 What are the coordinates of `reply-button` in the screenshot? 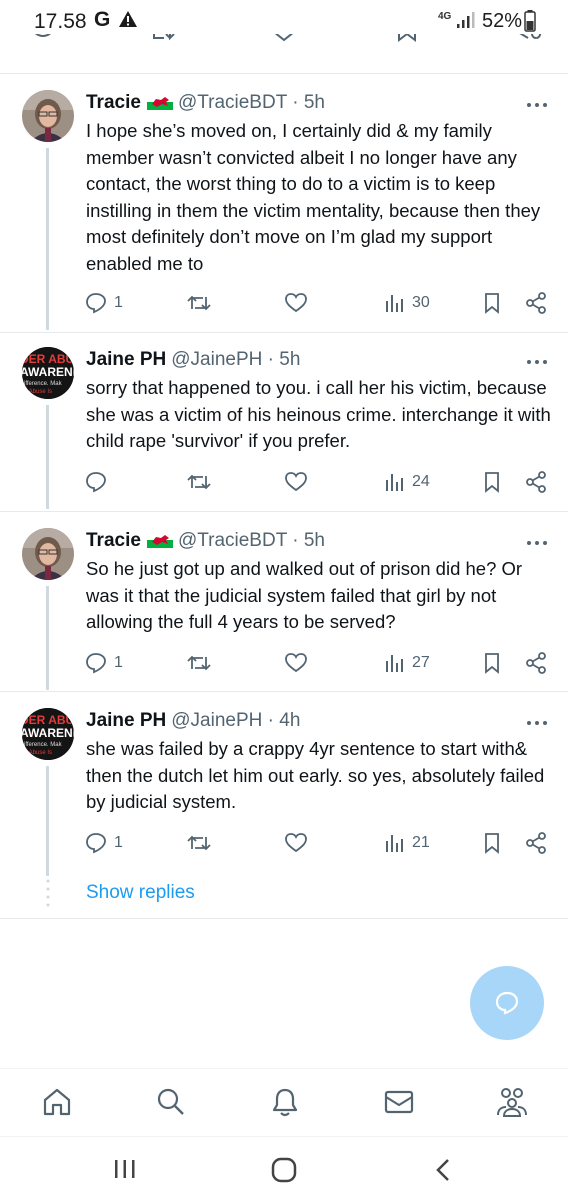 It's located at (99, 482).